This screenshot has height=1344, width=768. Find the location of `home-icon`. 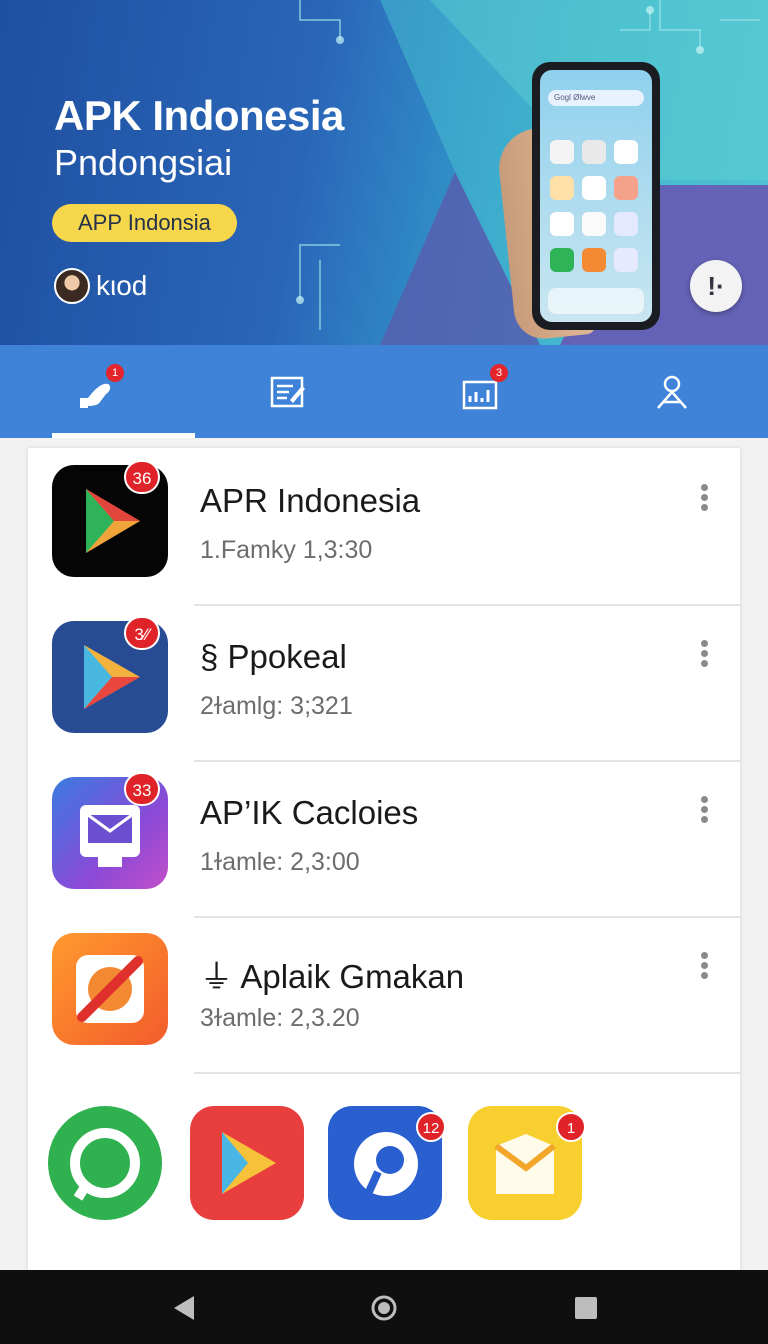

home-icon is located at coordinates (384, 1308).